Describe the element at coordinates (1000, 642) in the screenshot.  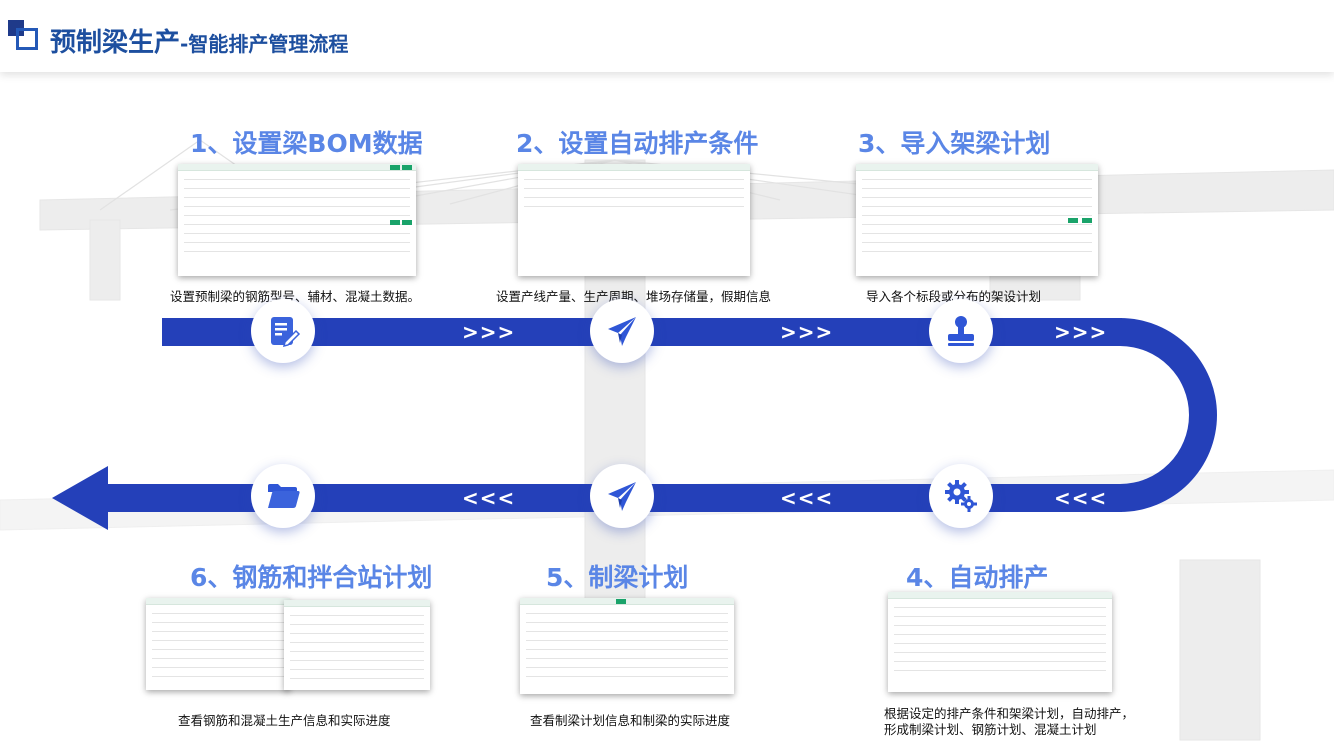
I see `step-4-screenshot` at that location.